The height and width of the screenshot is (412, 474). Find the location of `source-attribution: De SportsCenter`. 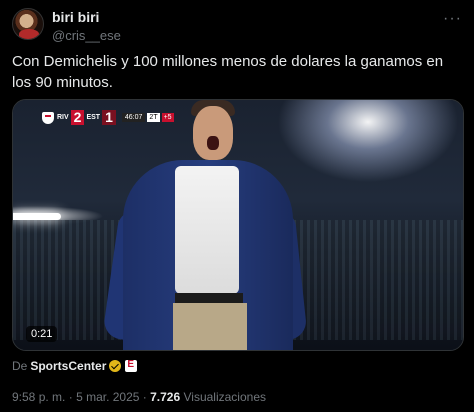

source-attribution: De SportsCenter is located at coordinates (75, 366).